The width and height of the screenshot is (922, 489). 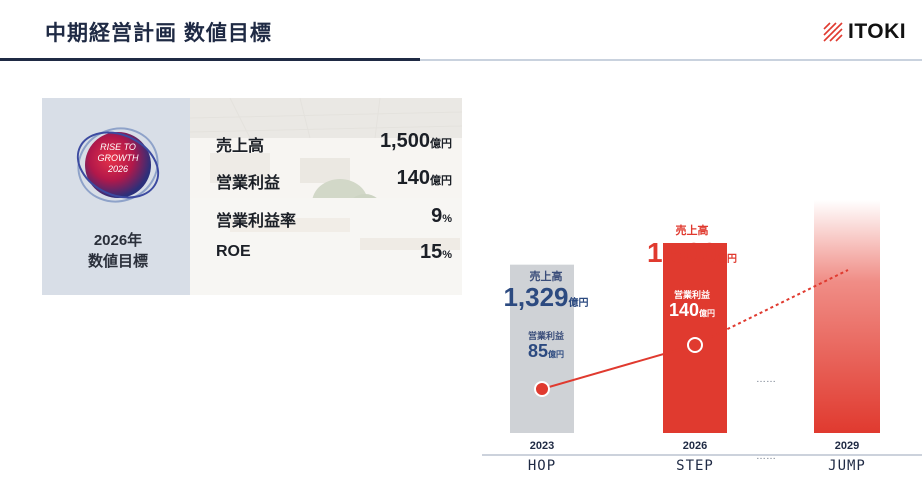 What do you see at coordinates (334, 217) in the screenshot?
I see `metric-row-operating-margin: 営業利益率 9%` at bounding box center [334, 217].